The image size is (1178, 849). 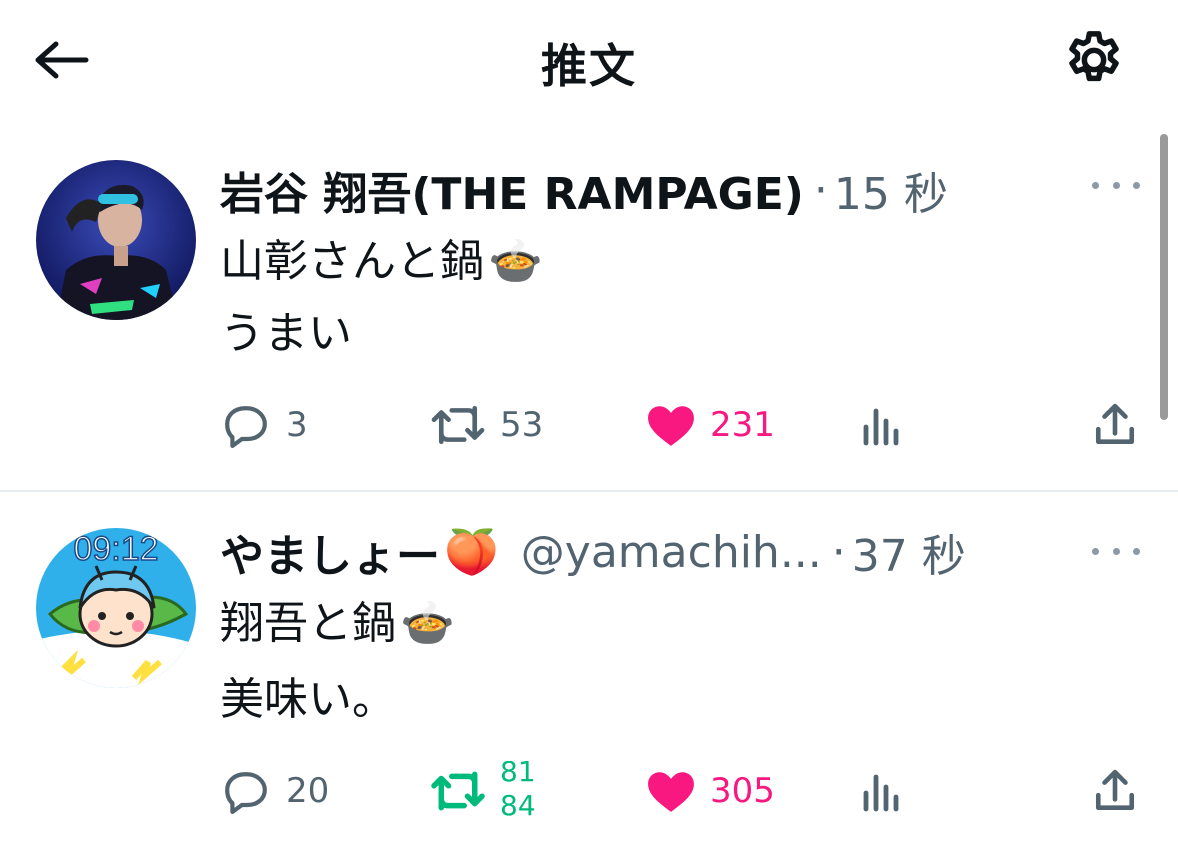 I want to click on like-count: 231, so click(x=742, y=425).